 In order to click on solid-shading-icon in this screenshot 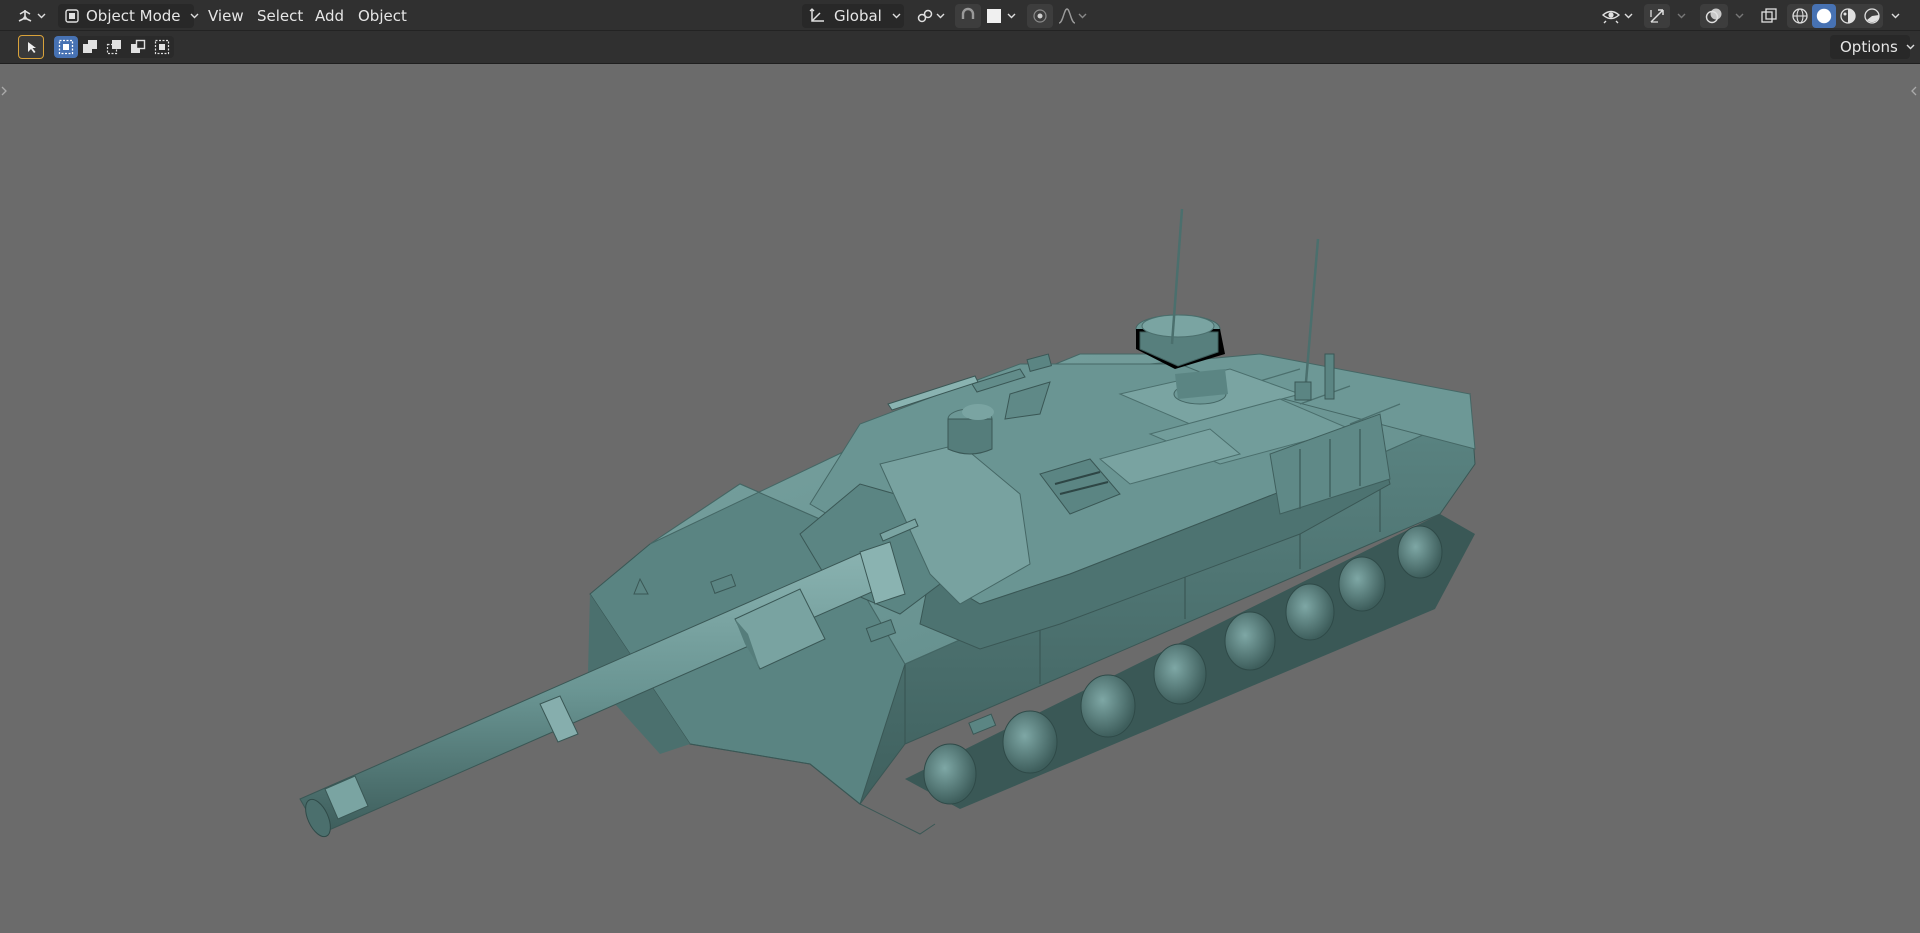, I will do `click(1824, 16)`.